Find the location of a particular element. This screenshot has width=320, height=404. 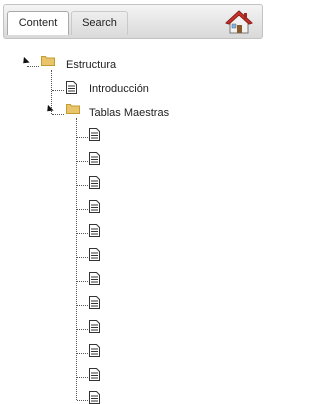

tree-node-label: Estructura is located at coordinates (91, 65).